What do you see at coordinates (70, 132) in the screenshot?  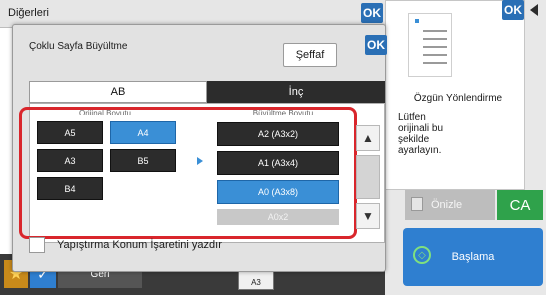 I see `original-size-a5: A5` at bounding box center [70, 132].